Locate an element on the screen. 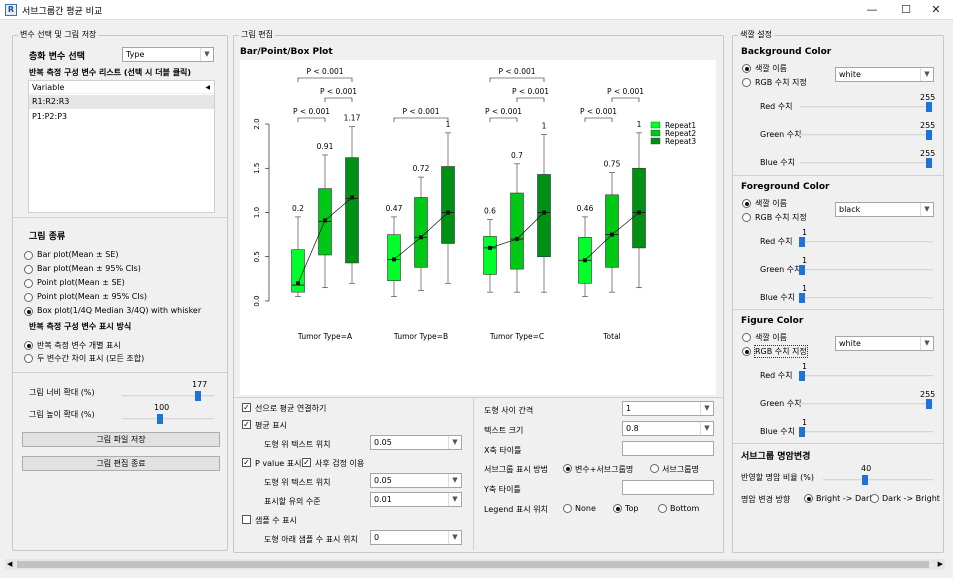 The image size is (953, 578). bg-green-slider-track is located at coordinates (866, 135).